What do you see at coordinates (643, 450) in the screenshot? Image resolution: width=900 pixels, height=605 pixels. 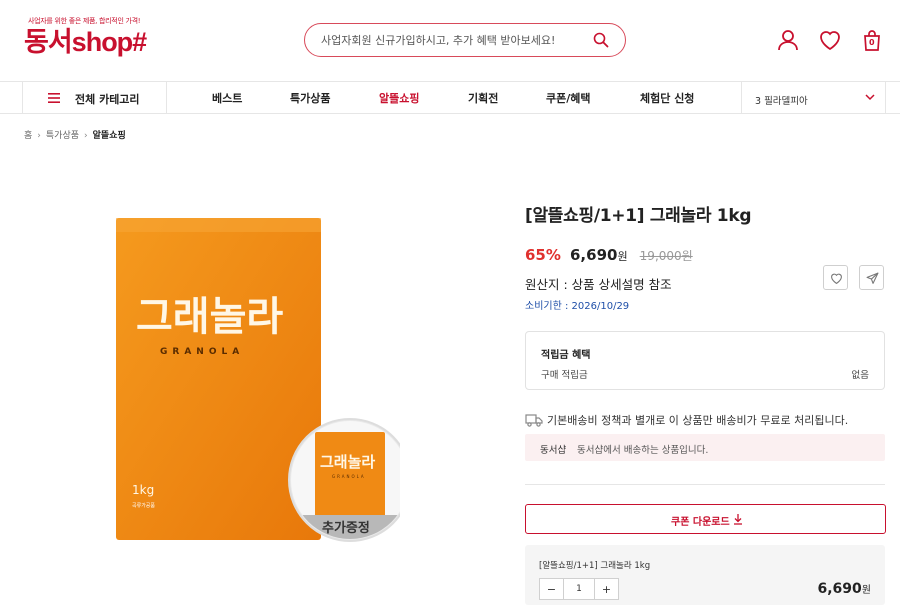 I see `seller-description: 동서샵에서 배송하는 상품입니다.` at bounding box center [643, 450].